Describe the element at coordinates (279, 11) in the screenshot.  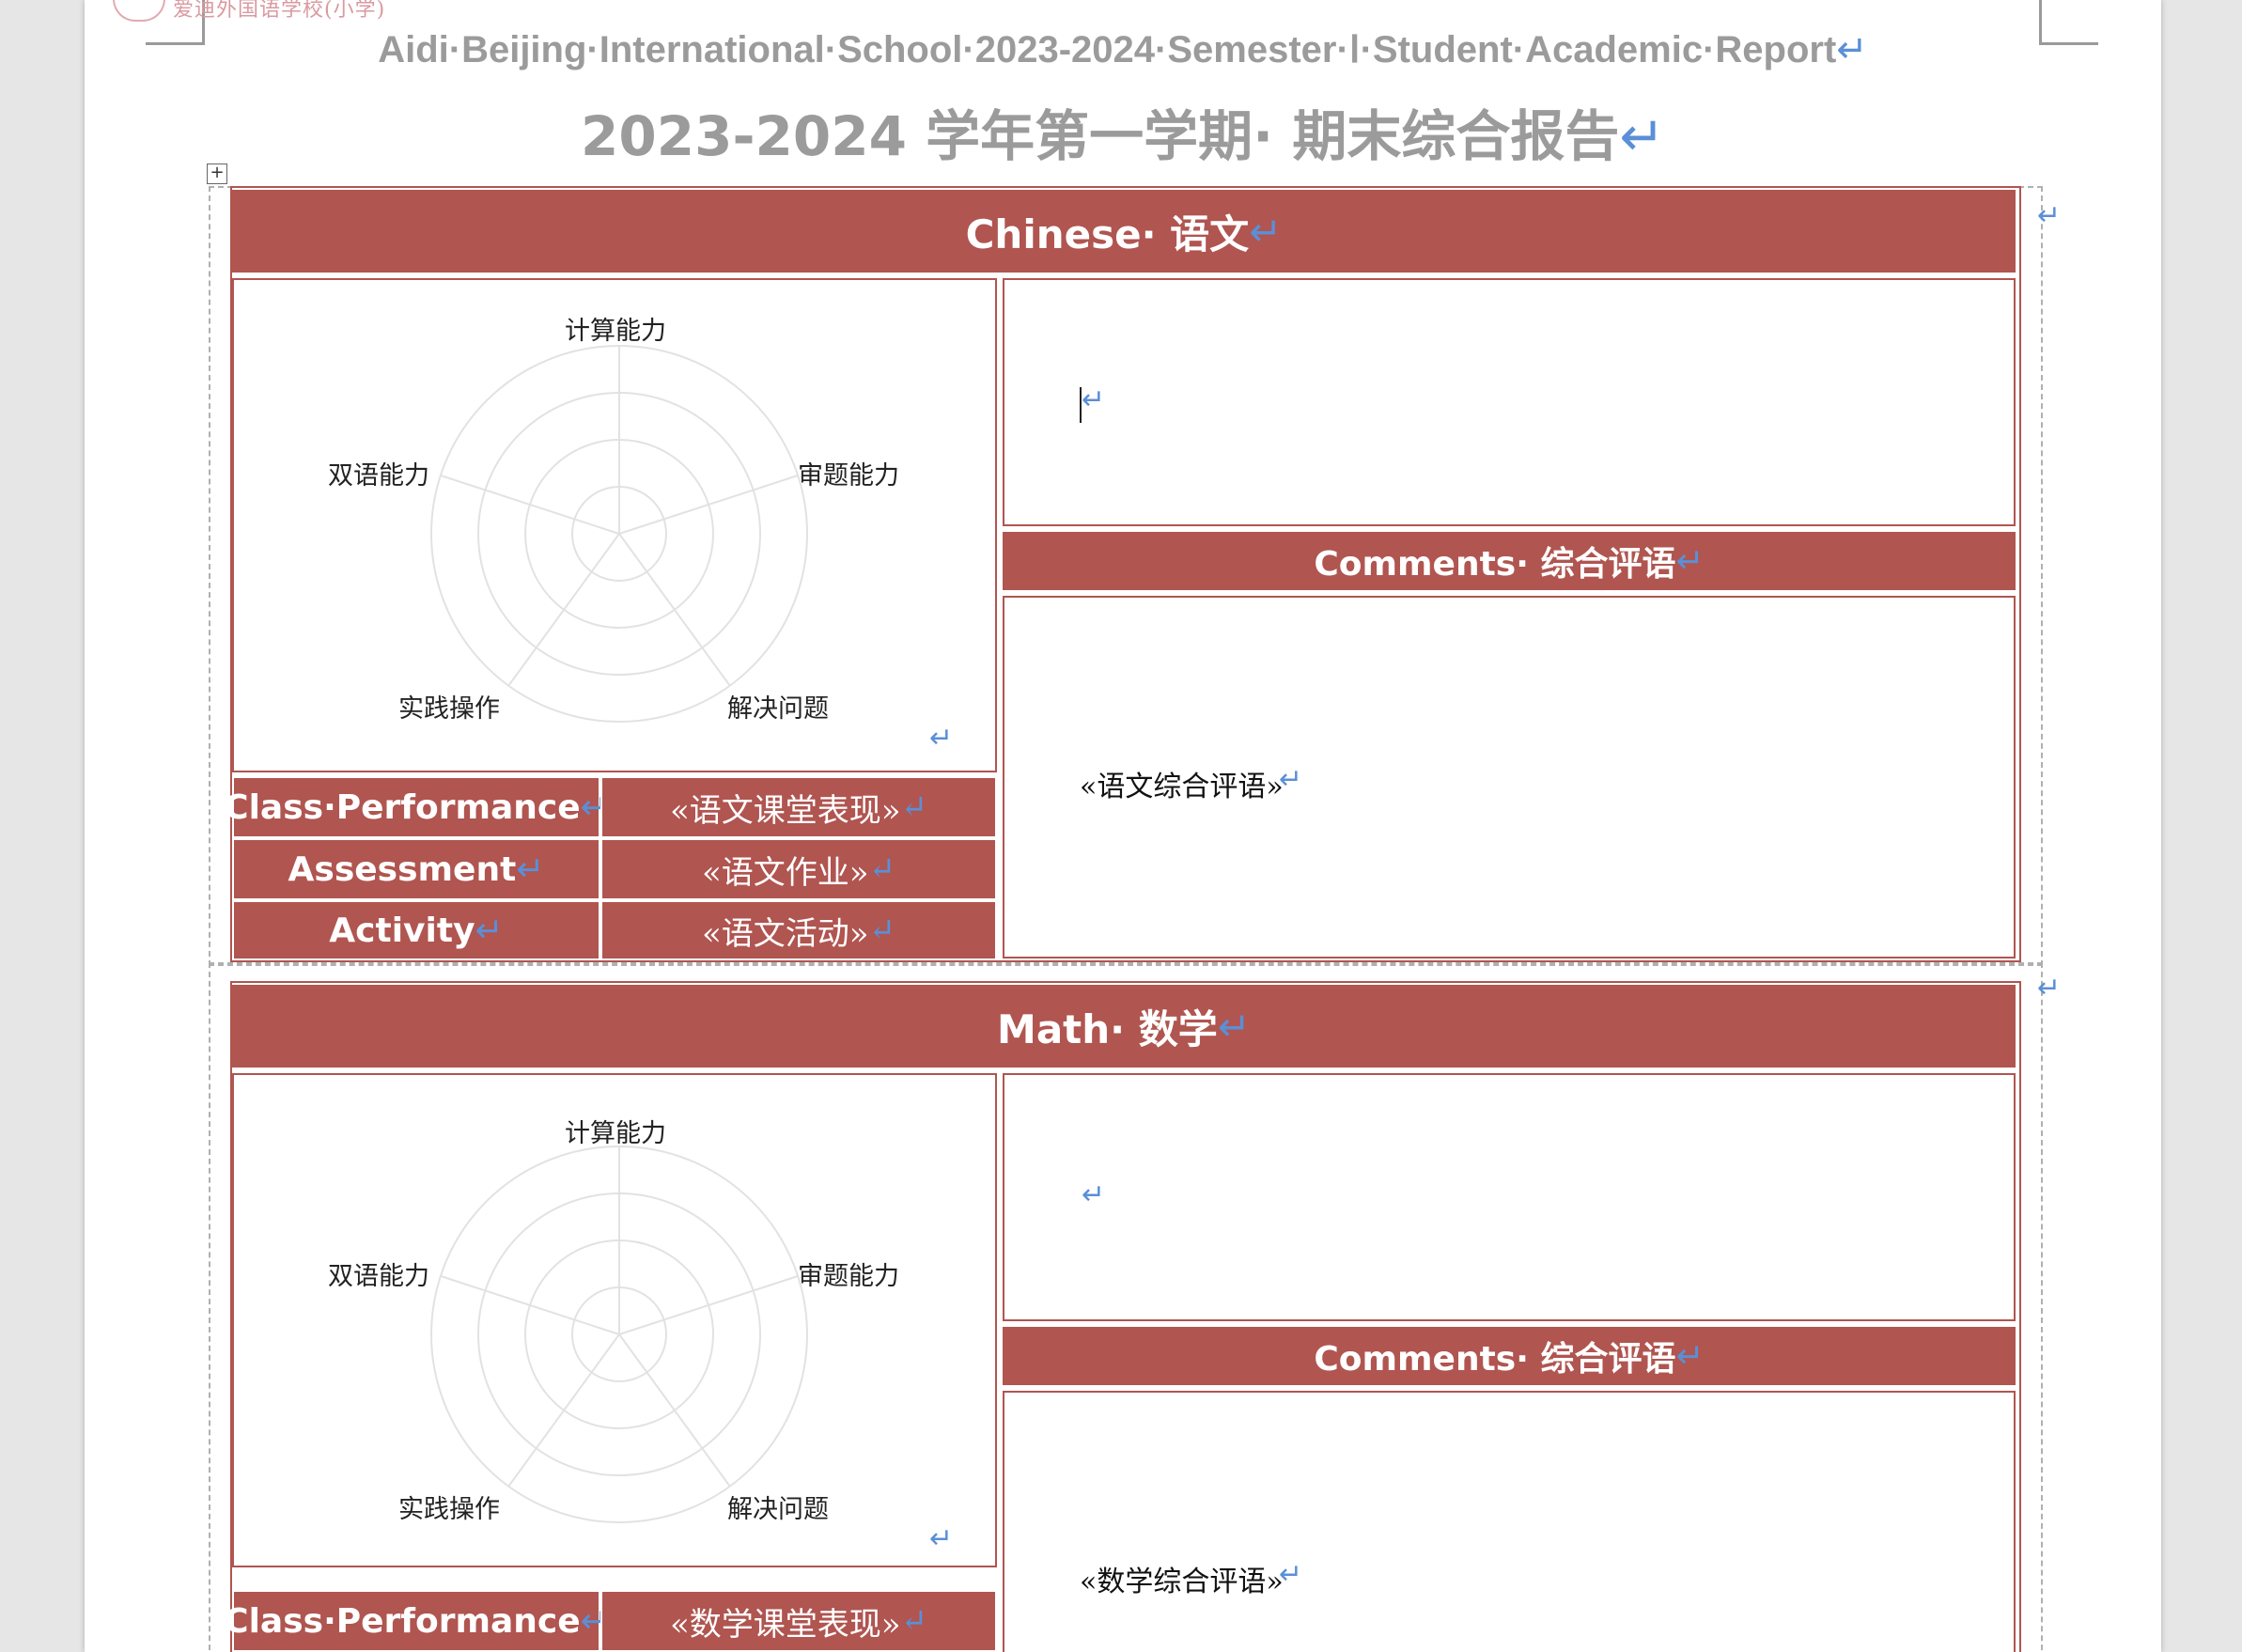
I see `school-logo-text: 爱迪外国语学校(小学)` at that location.